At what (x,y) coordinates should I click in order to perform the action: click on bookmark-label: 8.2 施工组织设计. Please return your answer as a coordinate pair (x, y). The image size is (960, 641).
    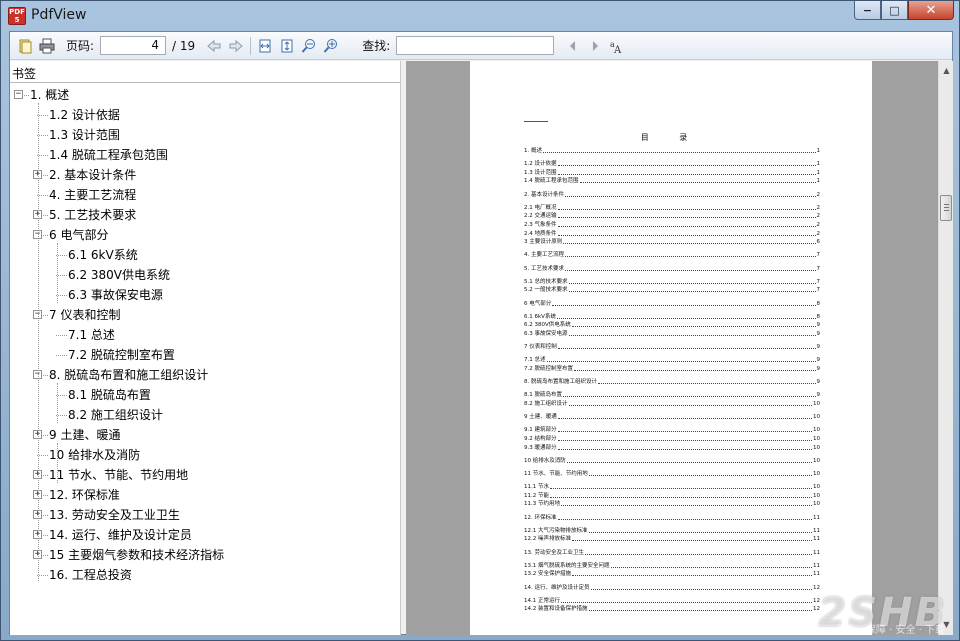
    Looking at the image, I should click on (115, 415).